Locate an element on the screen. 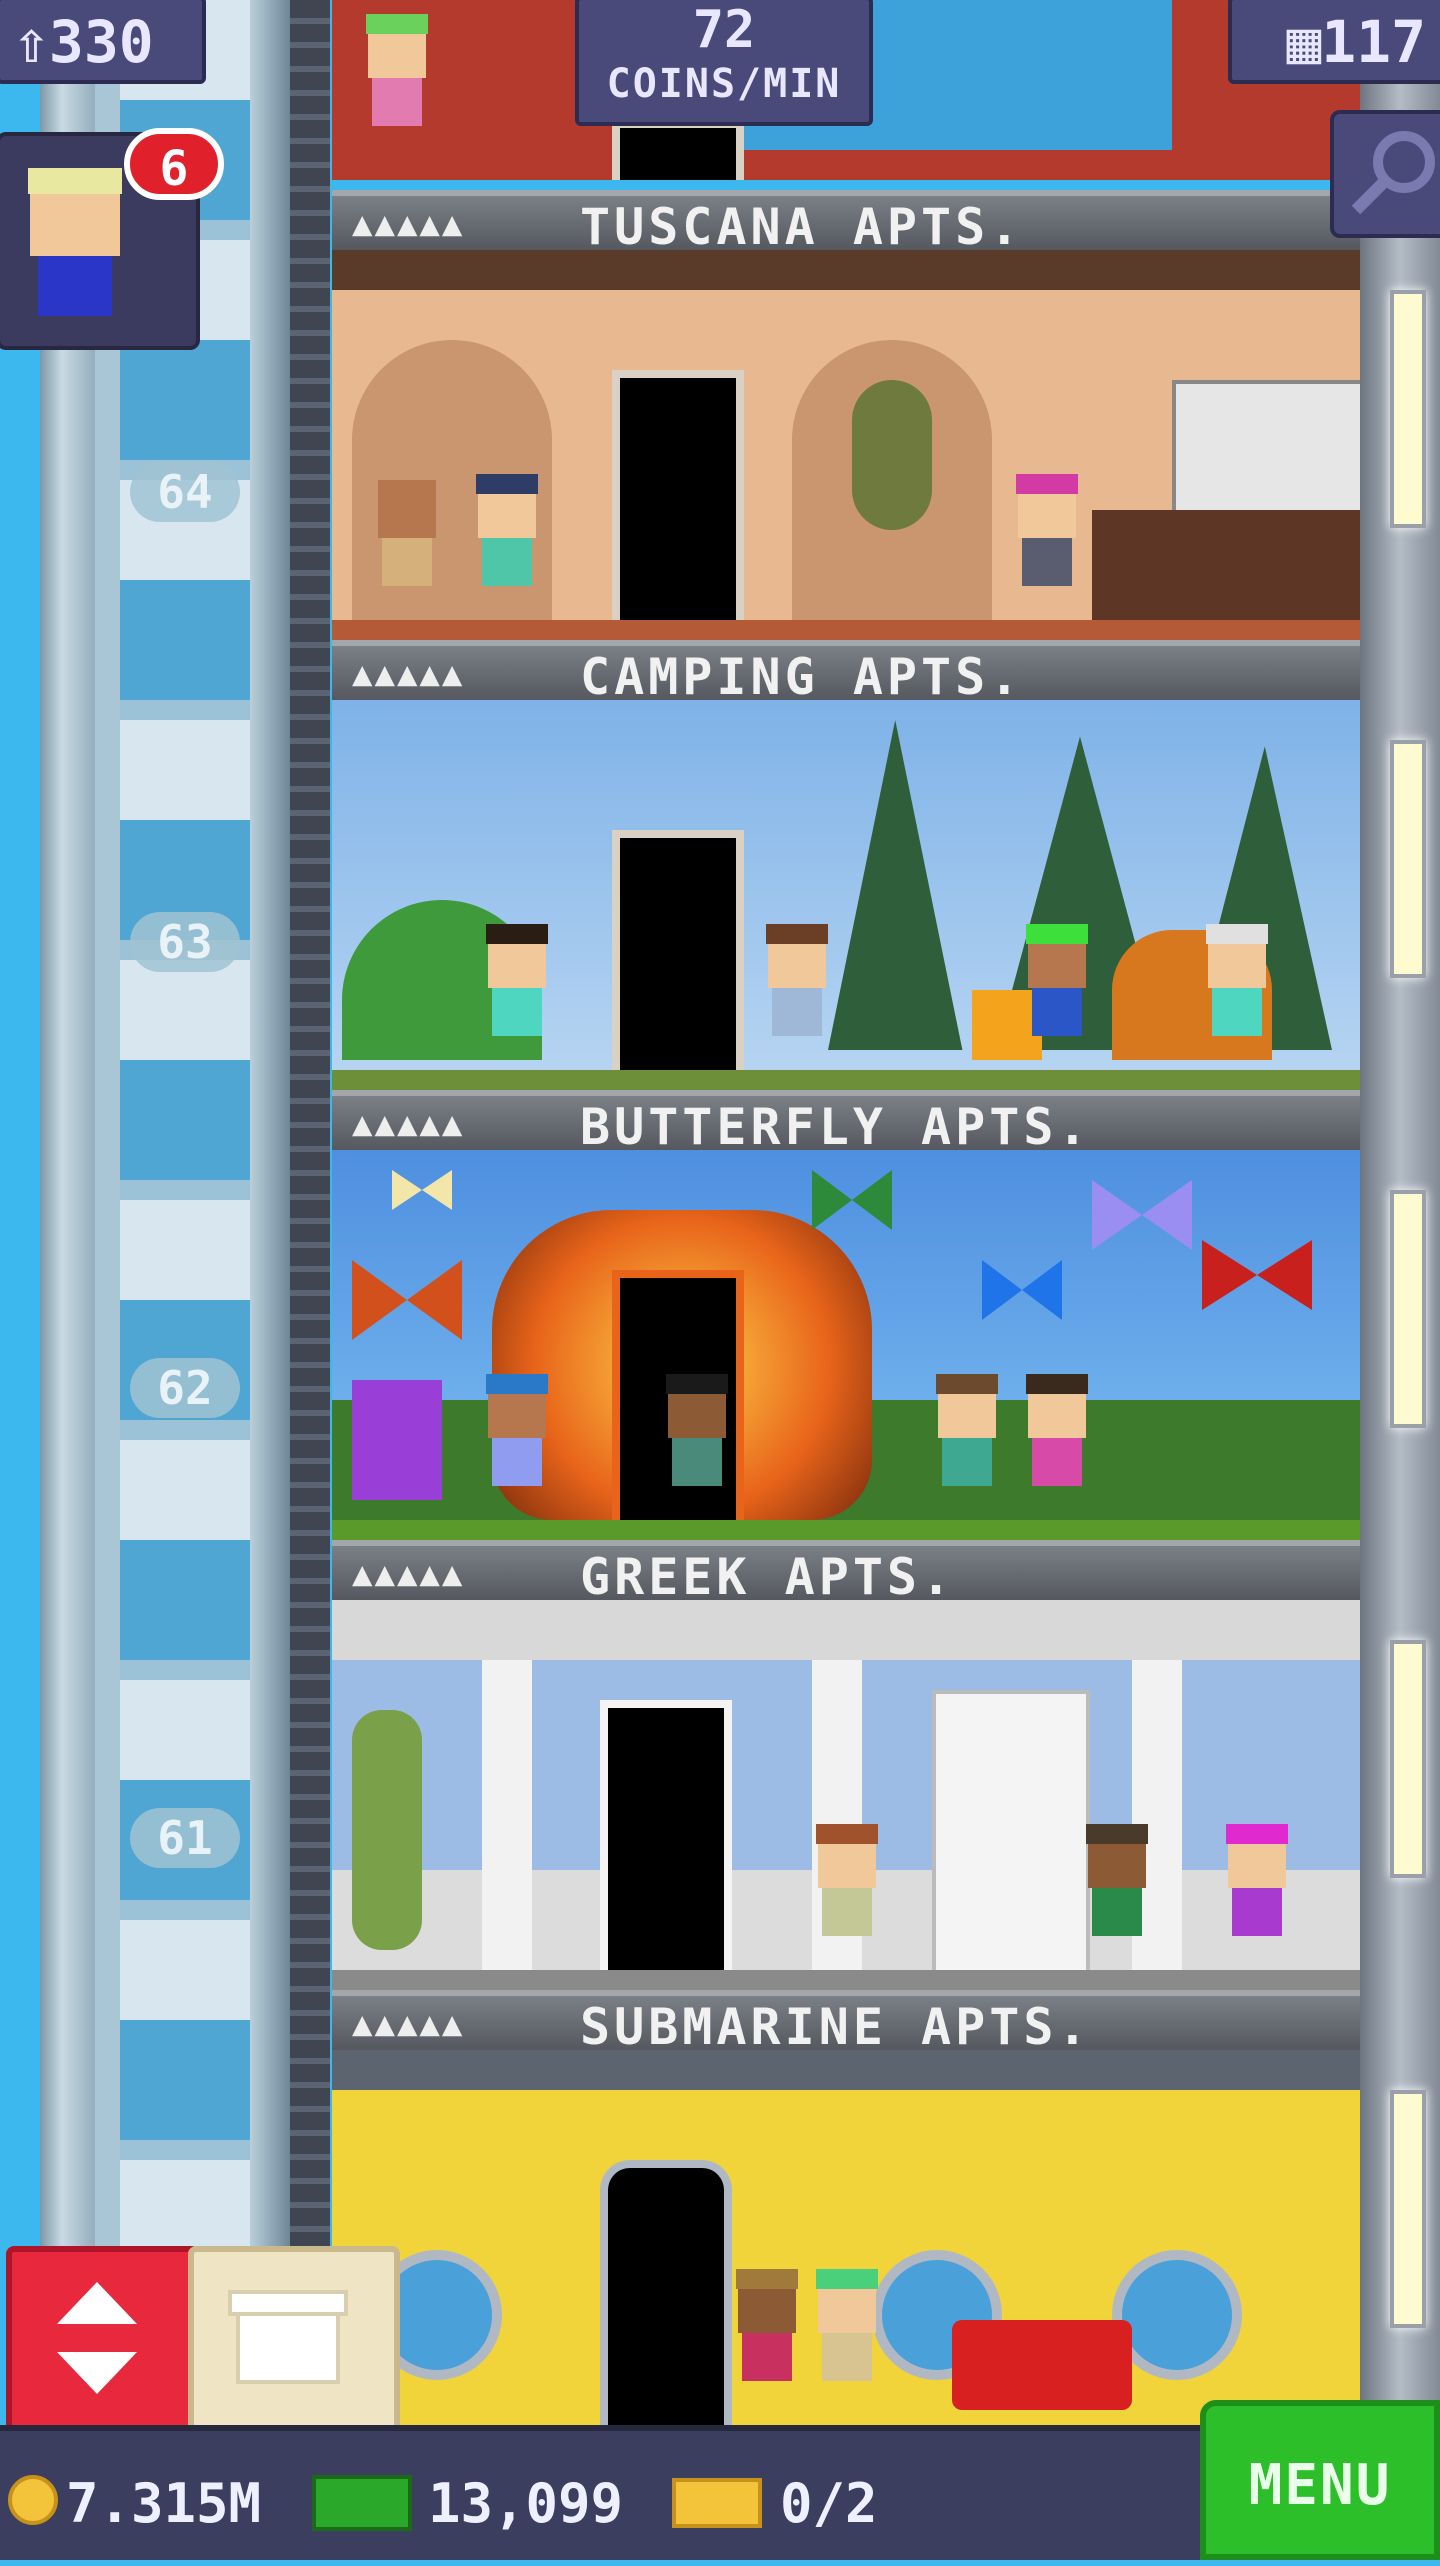  notification-badge: 6 is located at coordinates (174, 164).